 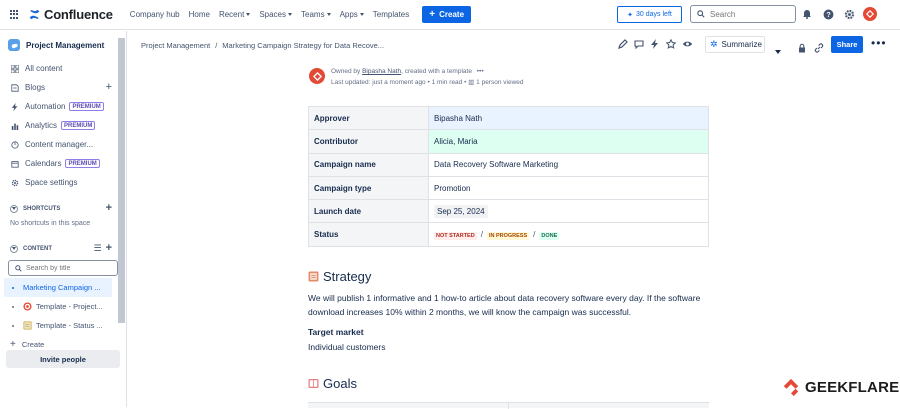 I want to click on shortcuts-label: SHORTCUTS, so click(x=42, y=208).